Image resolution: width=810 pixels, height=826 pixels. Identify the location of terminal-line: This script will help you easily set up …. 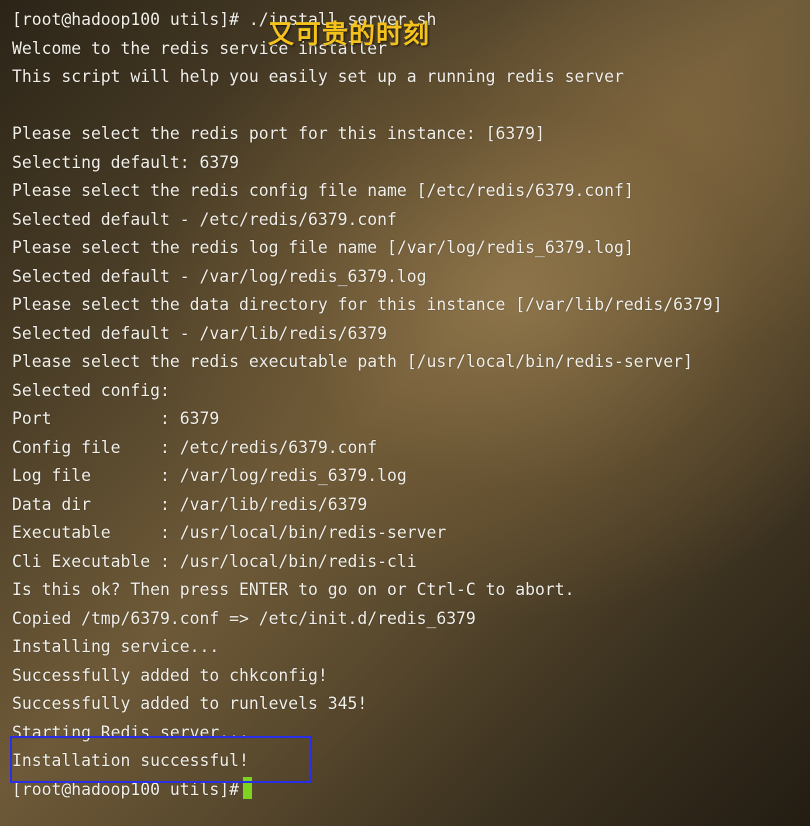
(318, 76).